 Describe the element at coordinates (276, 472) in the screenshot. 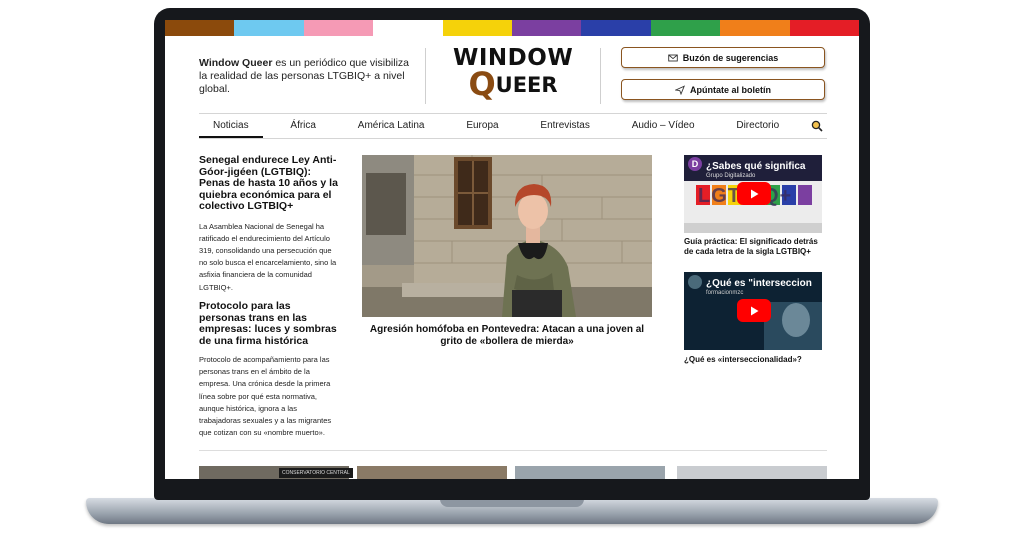

I see `thumbnail-1: CONSERVATORIO CENTRAL` at that location.